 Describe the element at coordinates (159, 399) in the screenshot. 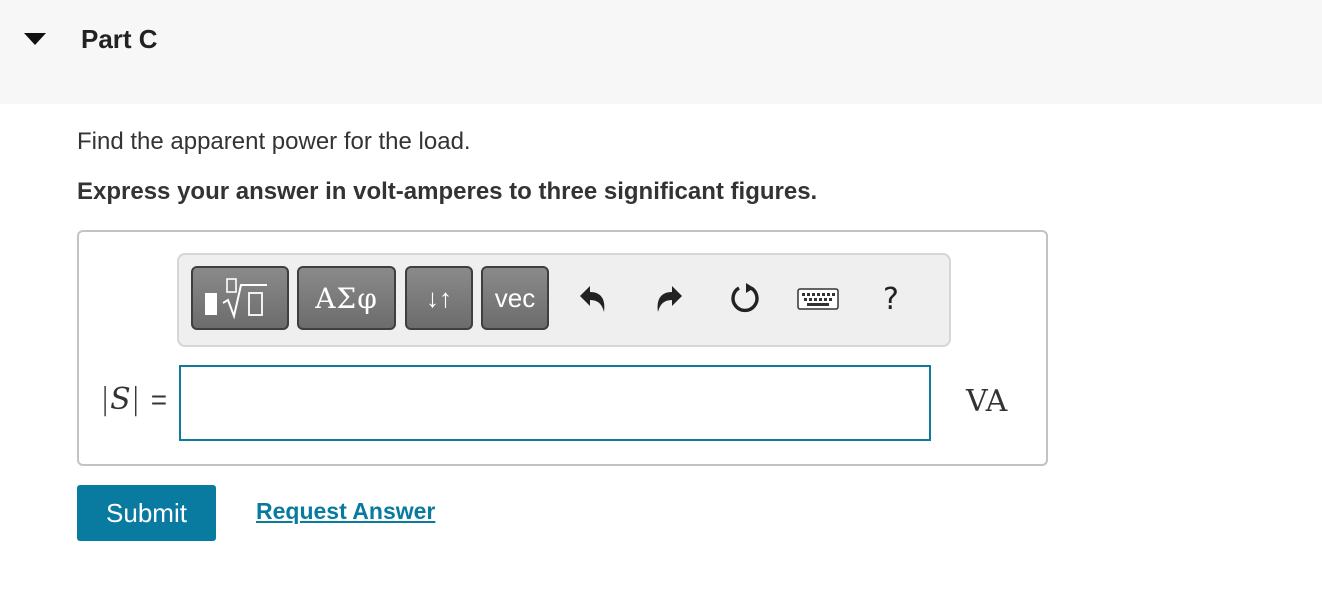

I see `equals-sign: =` at that location.